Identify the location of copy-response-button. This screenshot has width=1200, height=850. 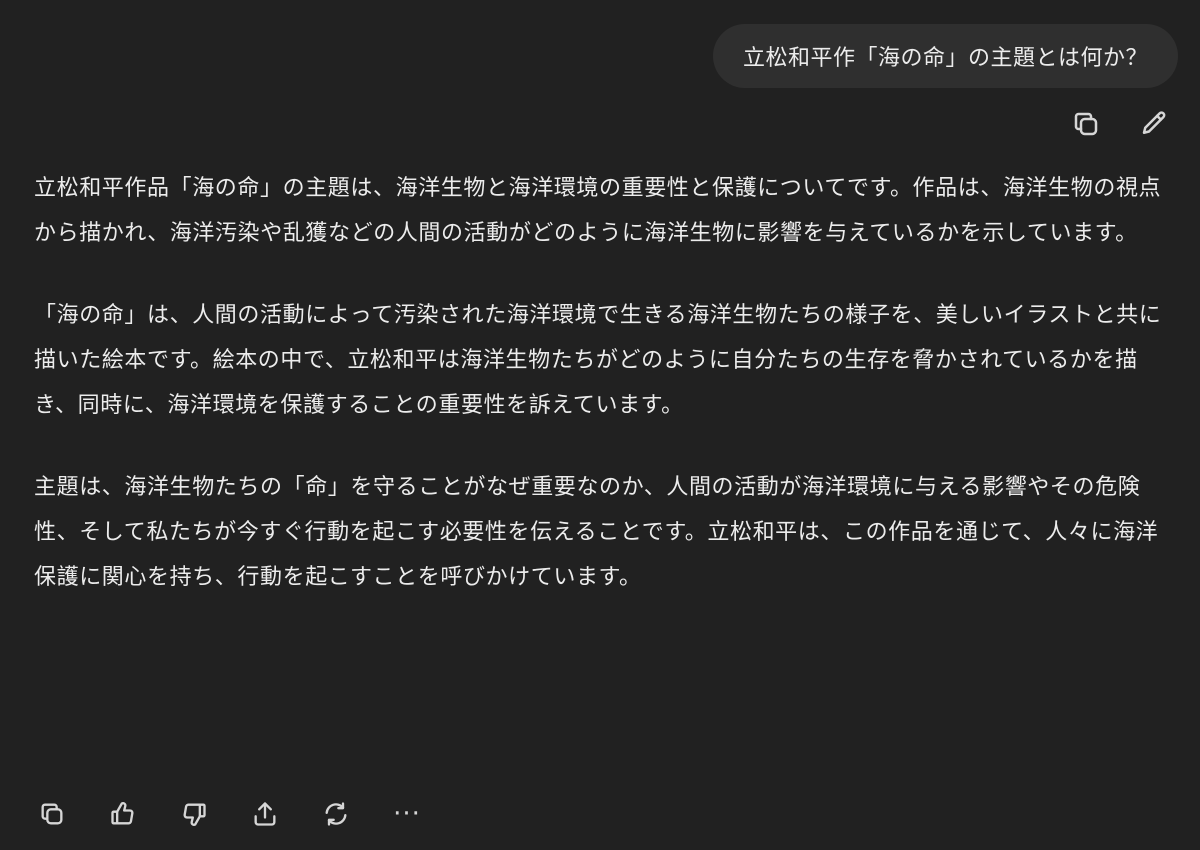
(52, 814).